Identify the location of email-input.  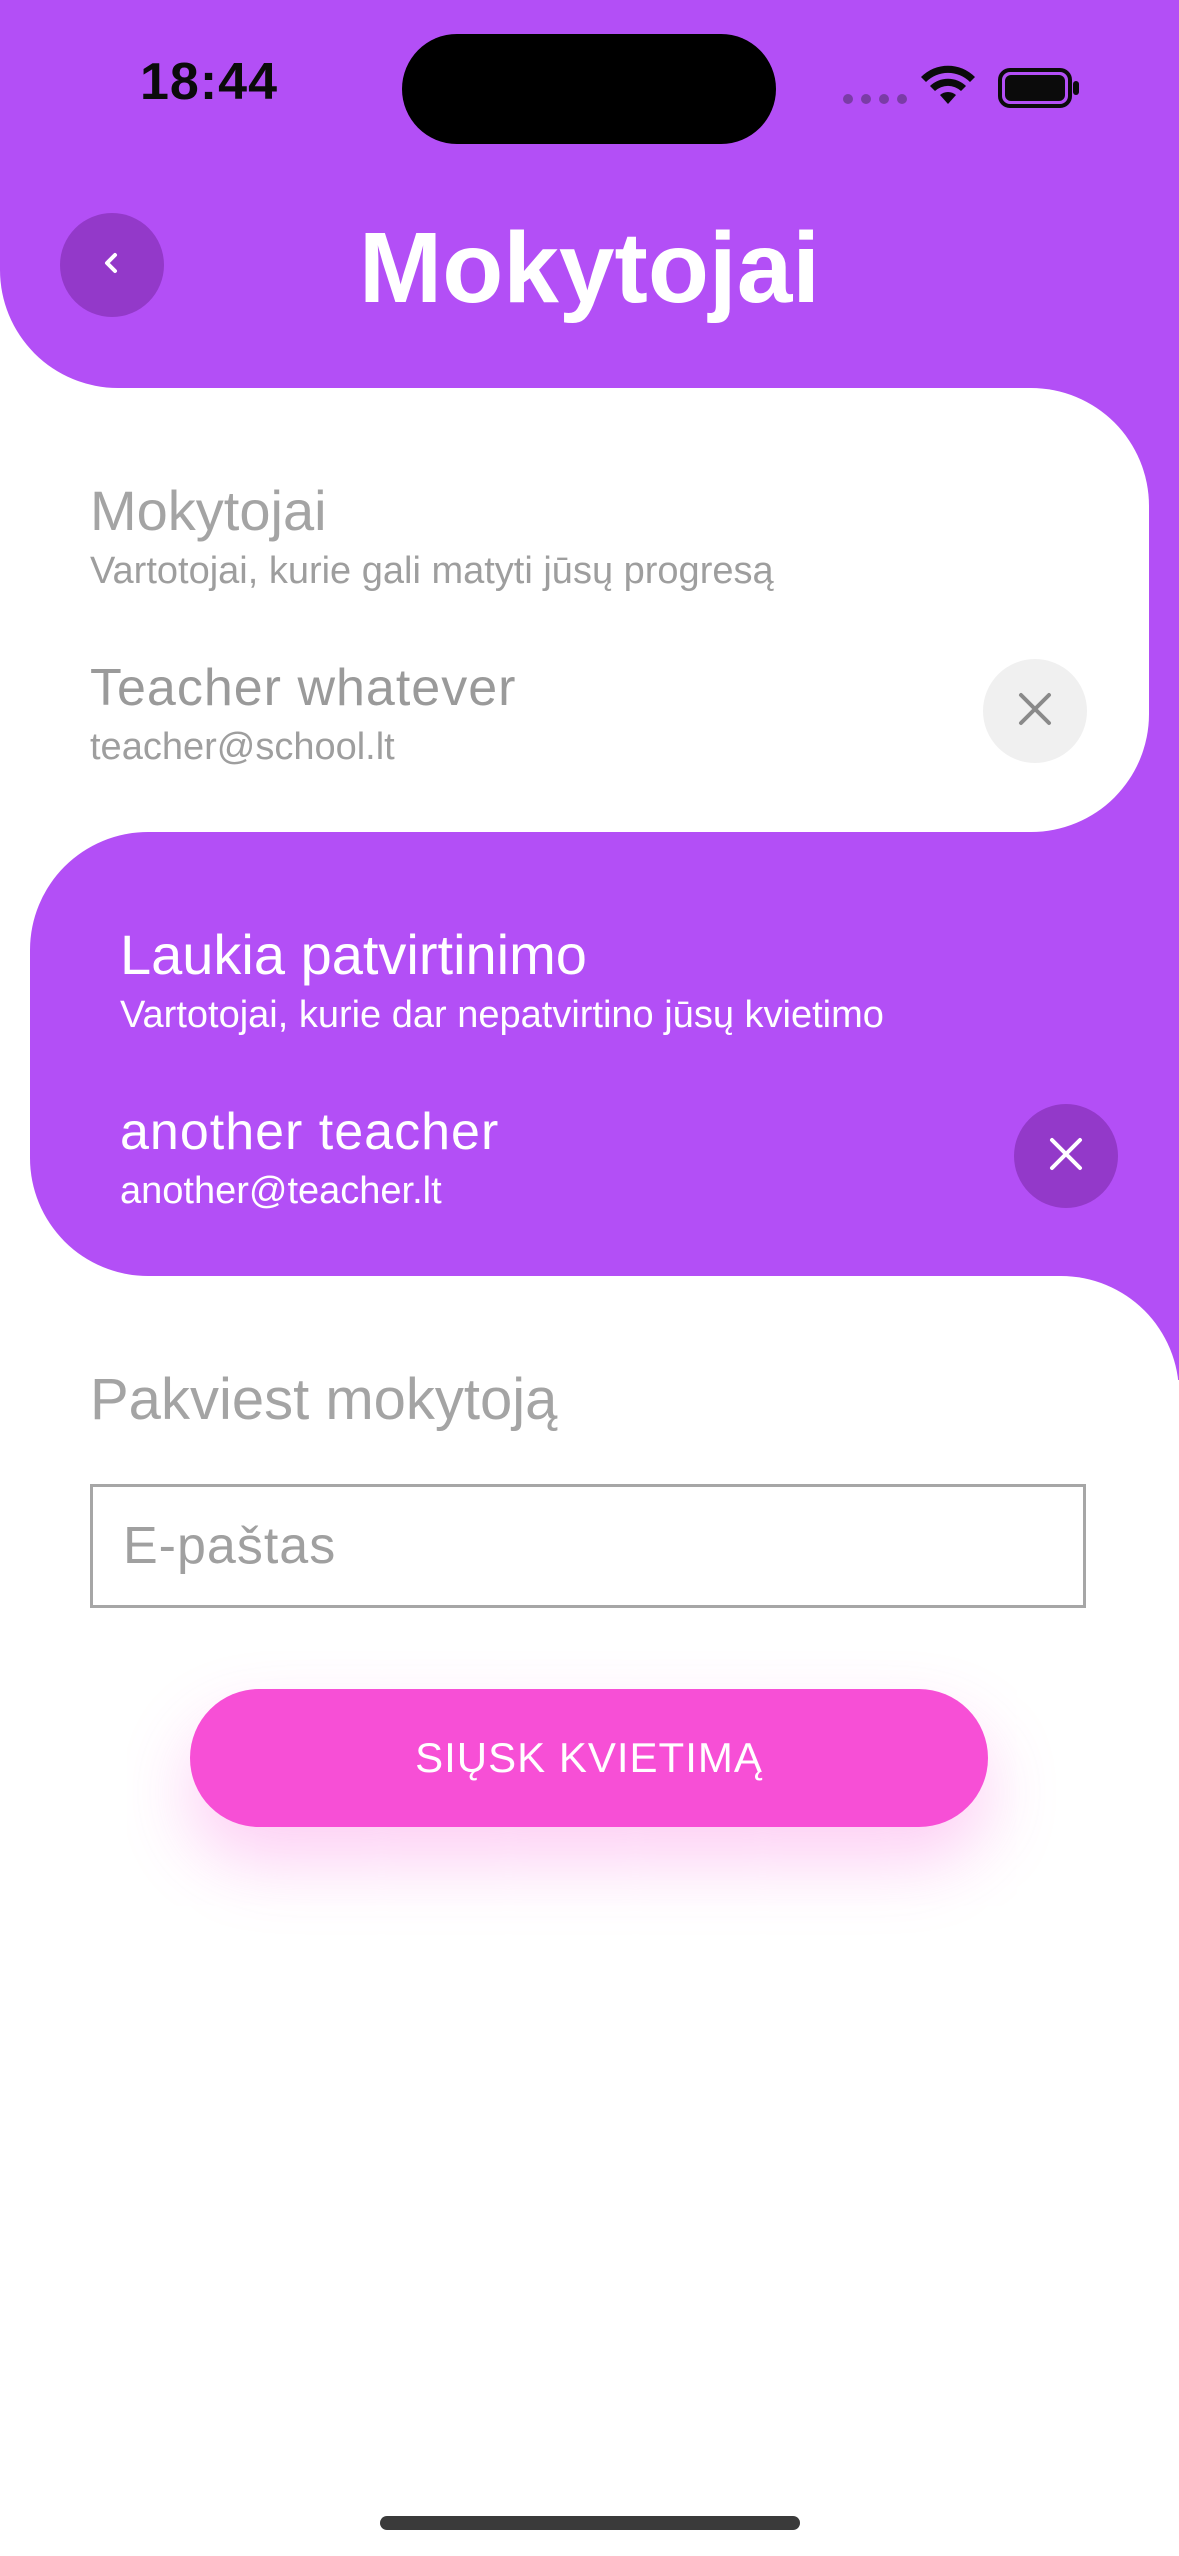
(588, 1546).